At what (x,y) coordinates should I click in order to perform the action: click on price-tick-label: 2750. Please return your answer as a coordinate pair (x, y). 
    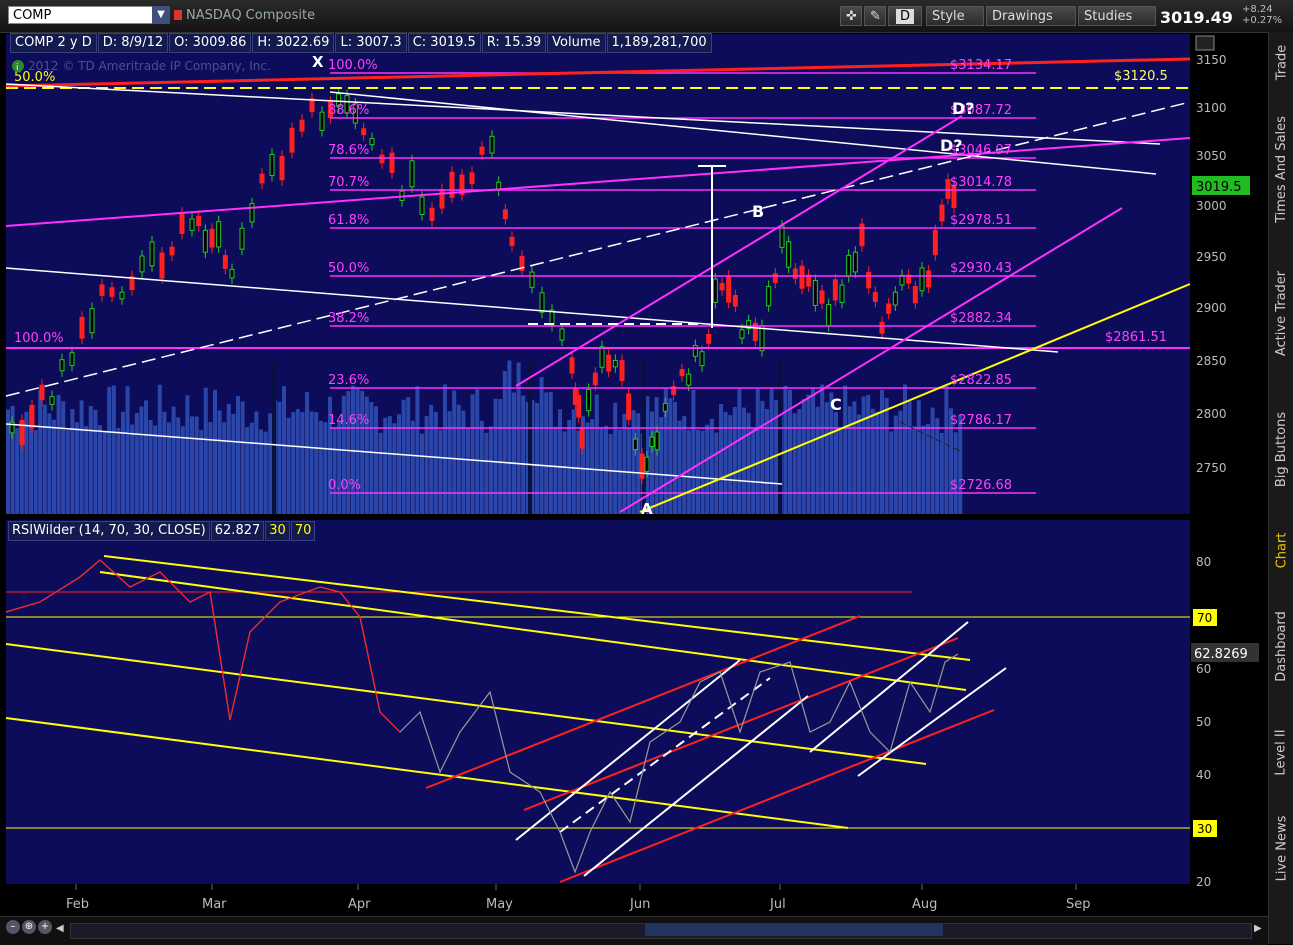
    Looking at the image, I should click on (1211, 468).